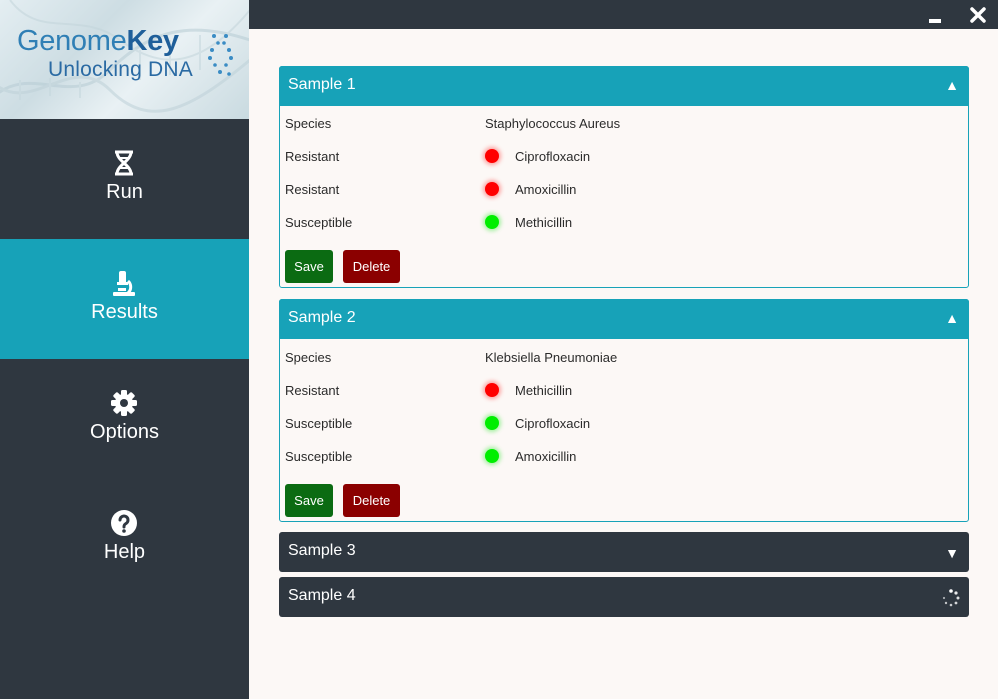 The image size is (998, 699). Describe the element at coordinates (624, 86) in the screenshot. I see `sample-panel-header: Sample 1 ▲` at that location.